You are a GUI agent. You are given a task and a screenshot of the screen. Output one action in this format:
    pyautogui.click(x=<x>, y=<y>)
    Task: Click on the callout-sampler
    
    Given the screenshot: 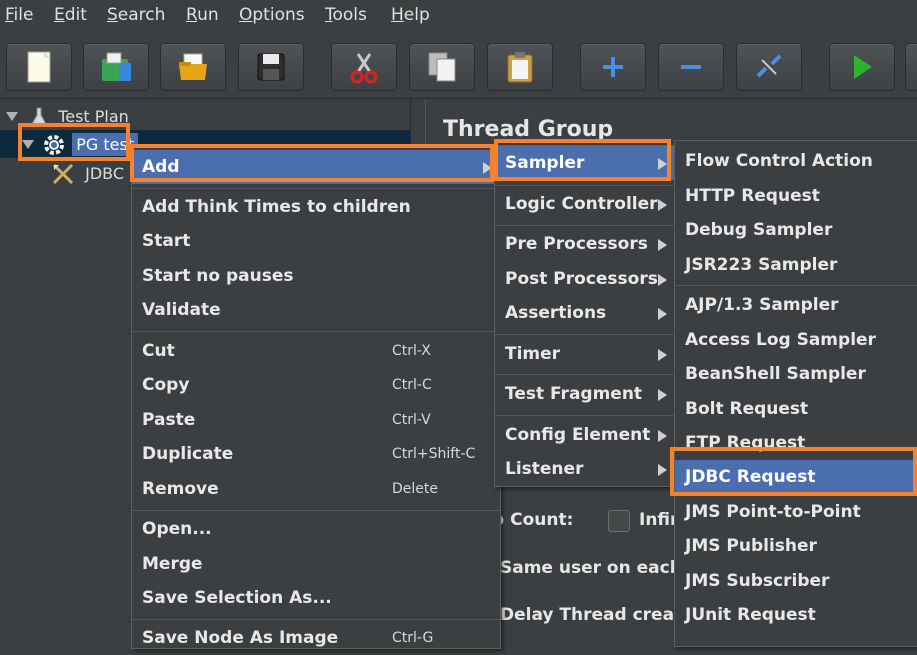 What is the action you would take?
    pyautogui.click(x=582, y=160)
    